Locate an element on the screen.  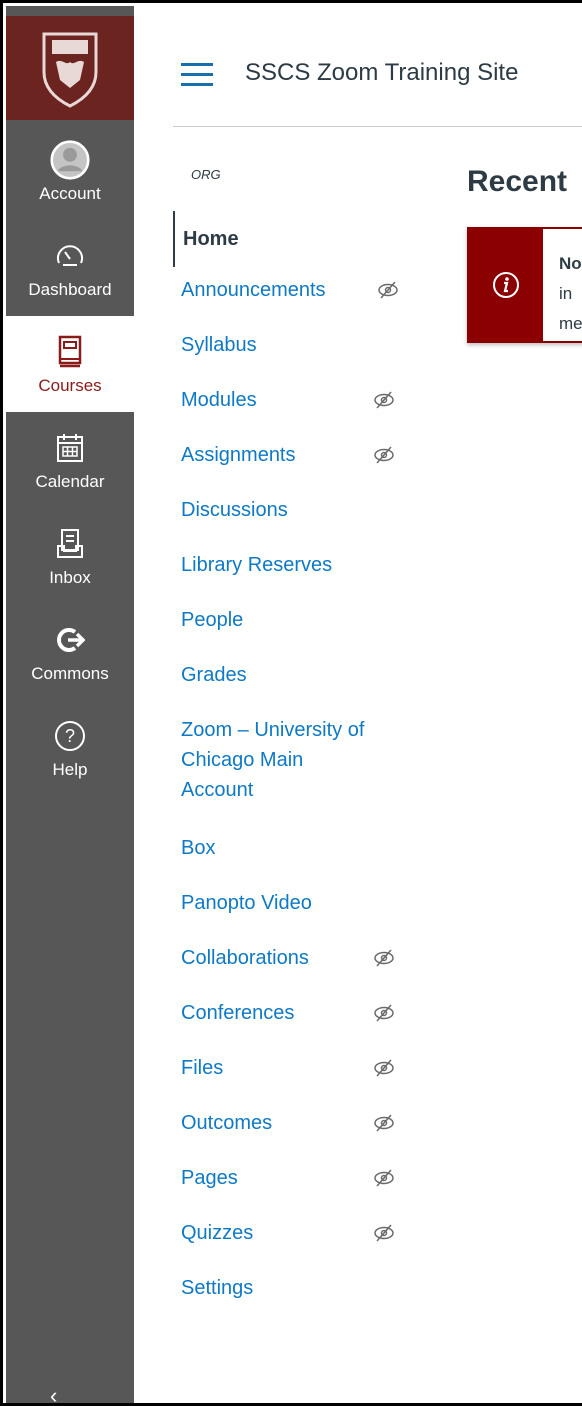
courses-icon is located at coordinates (70, 352).